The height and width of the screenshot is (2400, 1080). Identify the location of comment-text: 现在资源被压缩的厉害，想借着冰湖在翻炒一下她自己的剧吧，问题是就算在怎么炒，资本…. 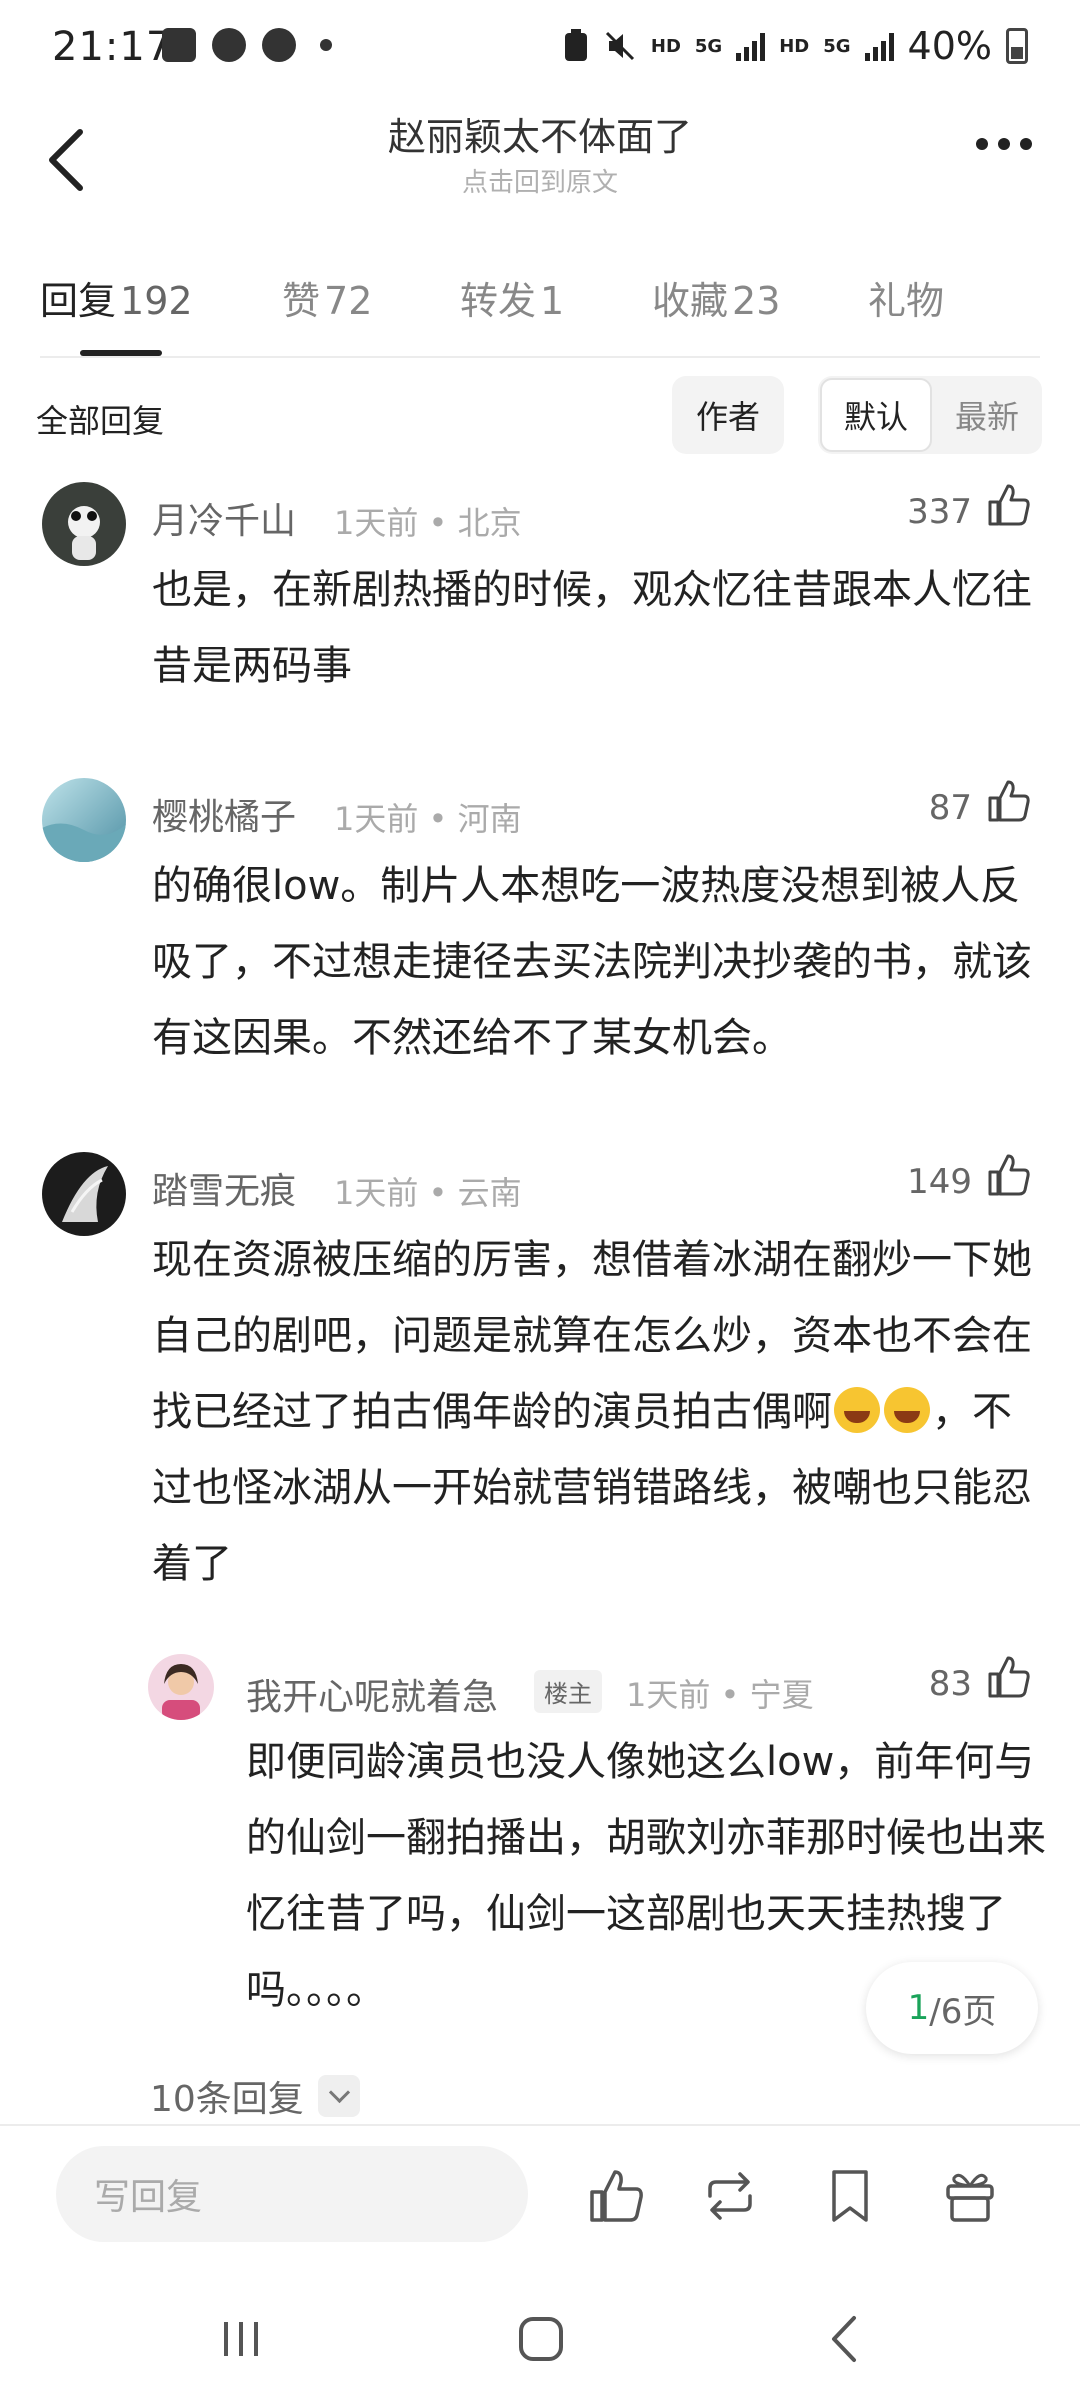
(592, 1412).